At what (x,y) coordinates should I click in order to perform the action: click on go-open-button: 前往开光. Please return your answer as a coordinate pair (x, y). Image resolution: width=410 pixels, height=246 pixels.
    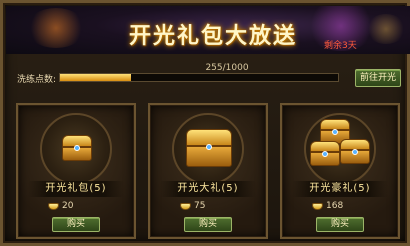
    Looking at the image, I should click on (378, 78).